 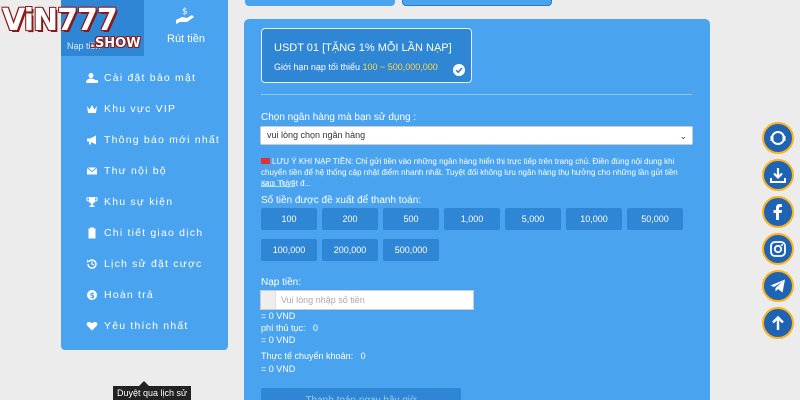 I want to click on payment-method-title: USDT 01 [TẶNG 1% MỖI LẦN NẠP], so click(x=363, y=48).